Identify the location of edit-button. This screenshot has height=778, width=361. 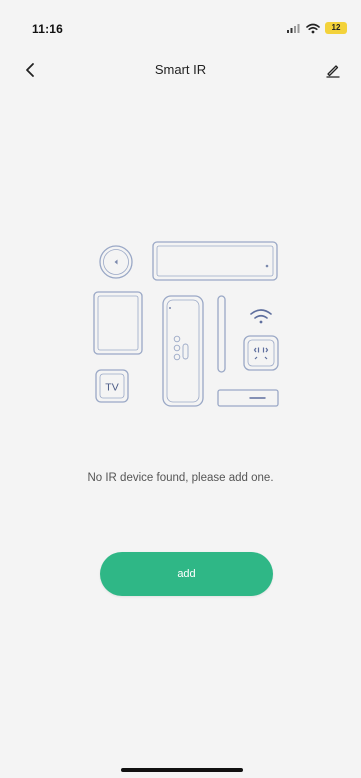
(333, 70).